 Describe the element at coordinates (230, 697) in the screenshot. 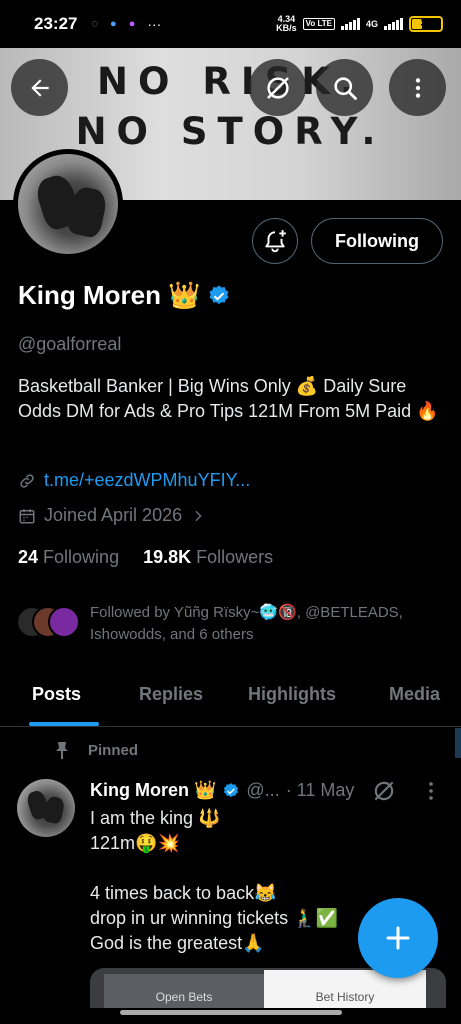

I see `profile-tabs: Posts Replies Highlights Media` at that location.